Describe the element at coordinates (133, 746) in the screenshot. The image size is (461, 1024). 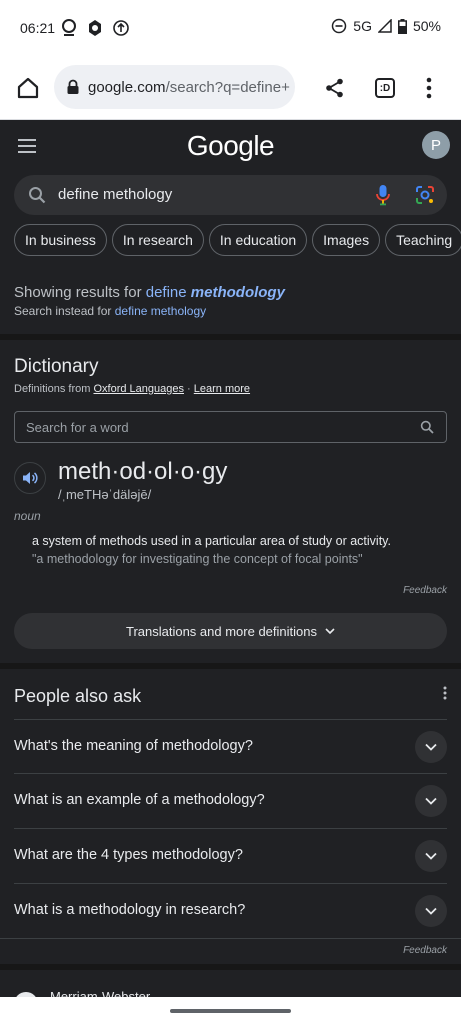
I see `paa-question-text: What's the meaning of methodology?` at that location.